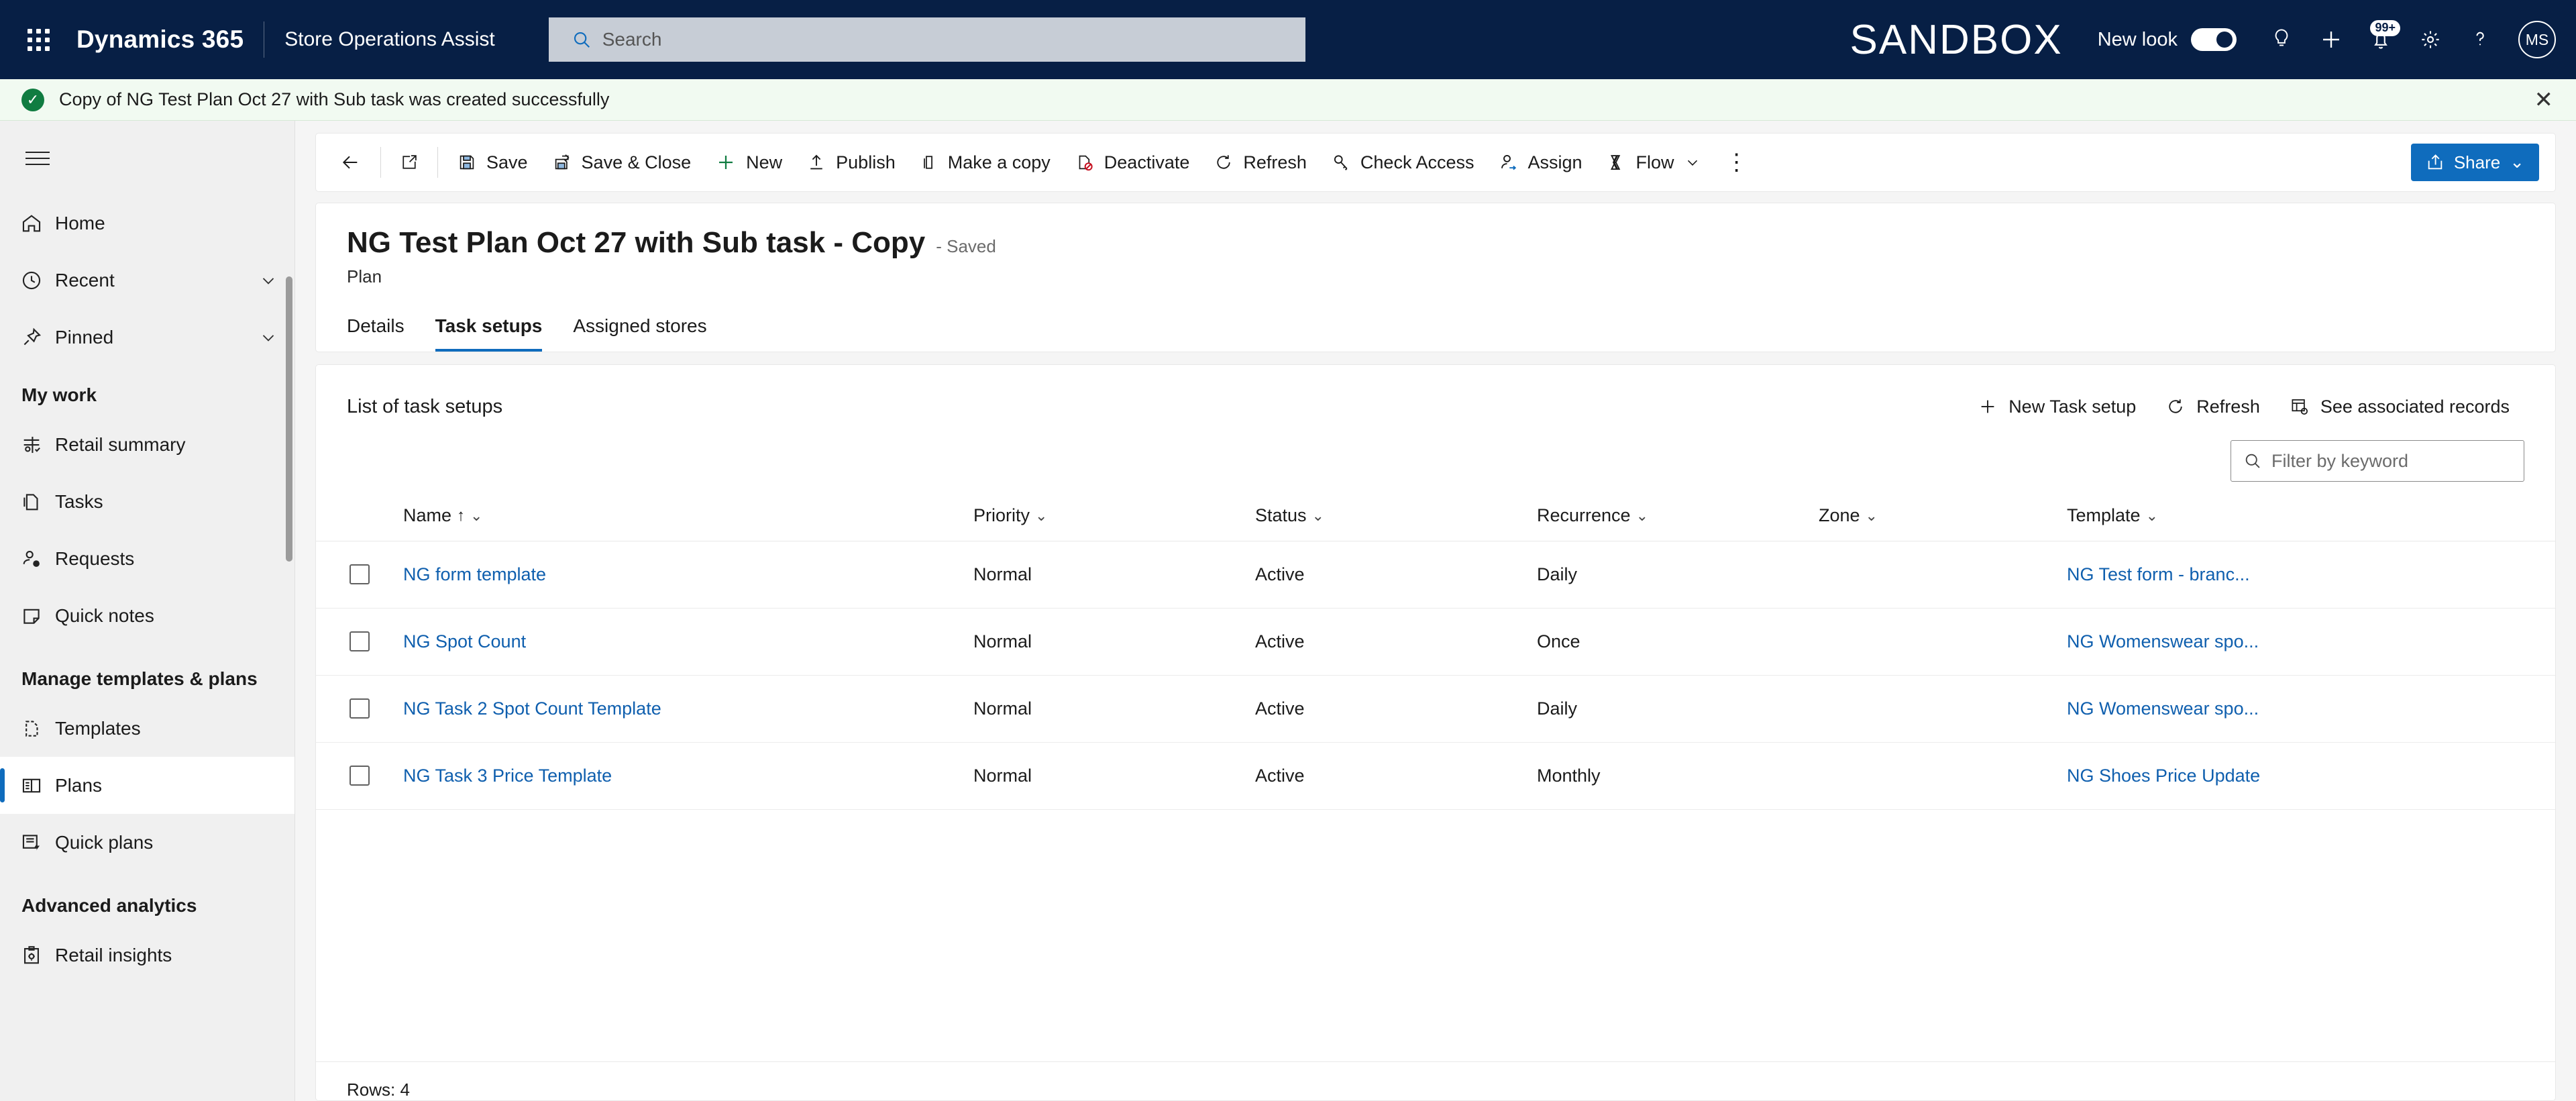 This screenshot has height=1101, width=2576. I want to click on tab-details: Details, so click(376, 333).